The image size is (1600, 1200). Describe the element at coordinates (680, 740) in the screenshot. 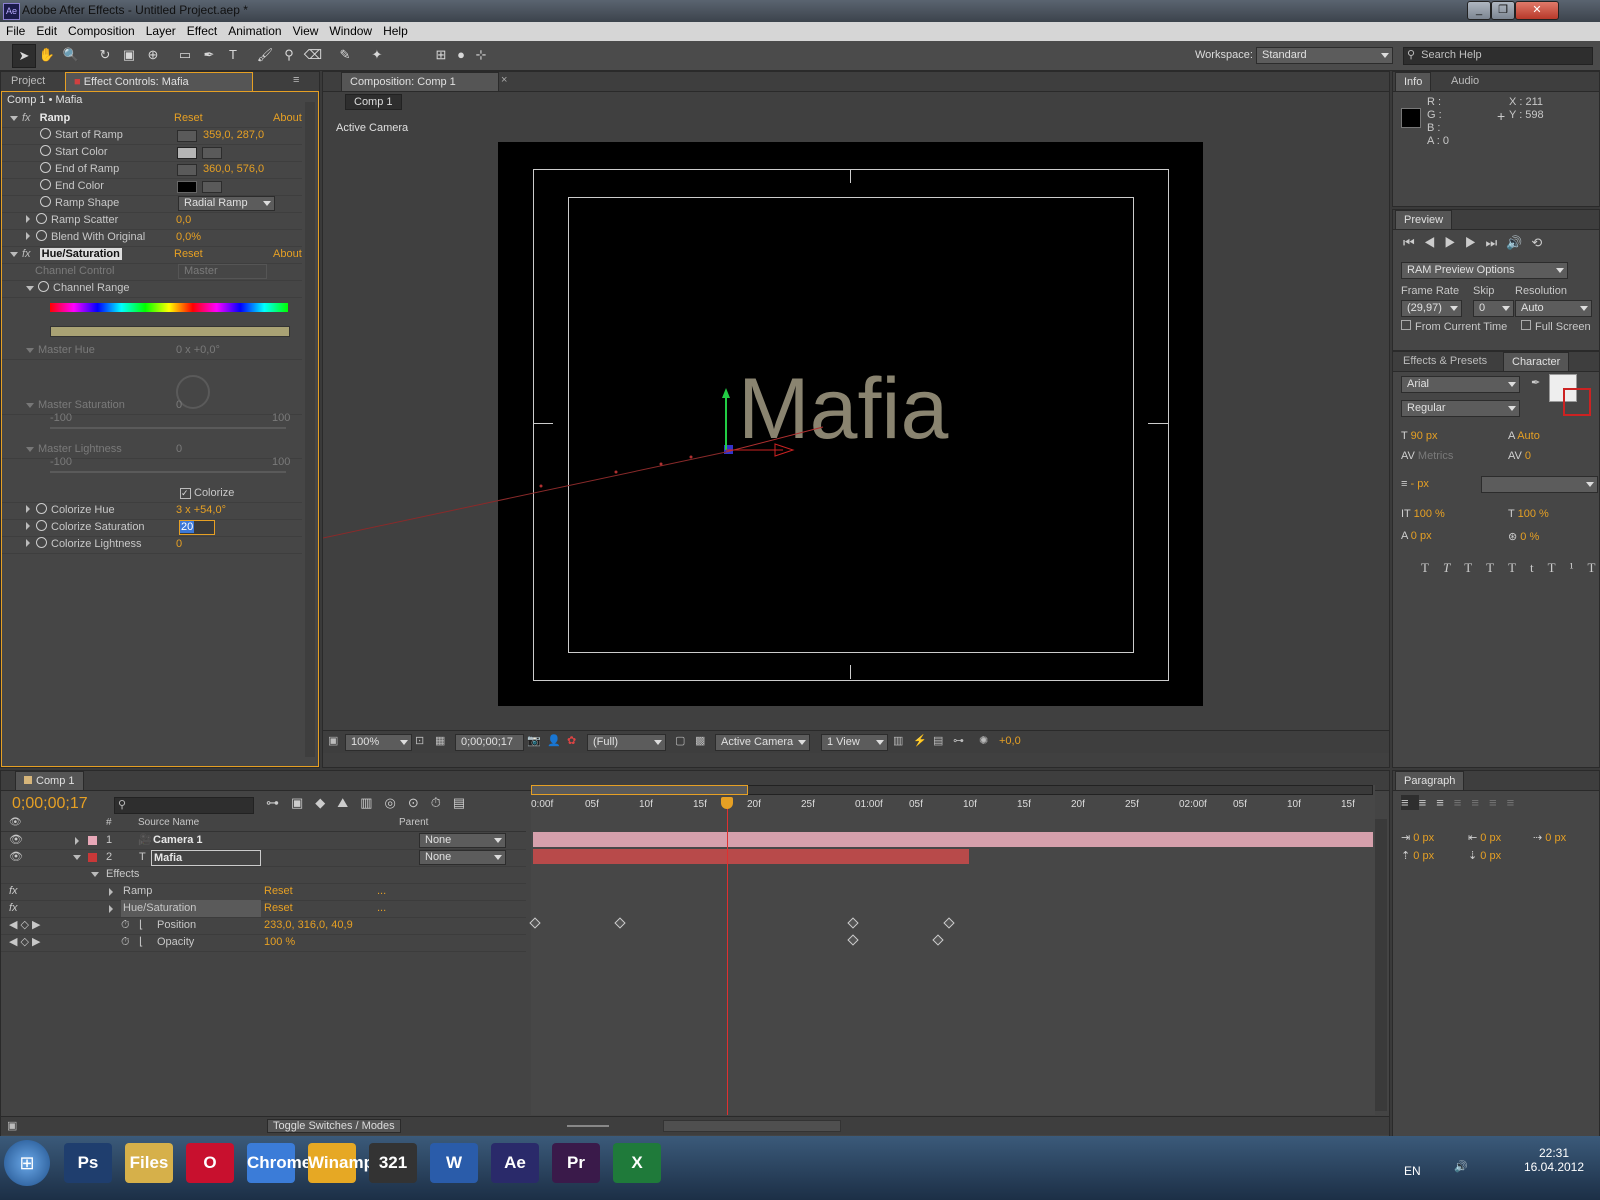

I see `roi-toggle-icon: ▢` at that location.